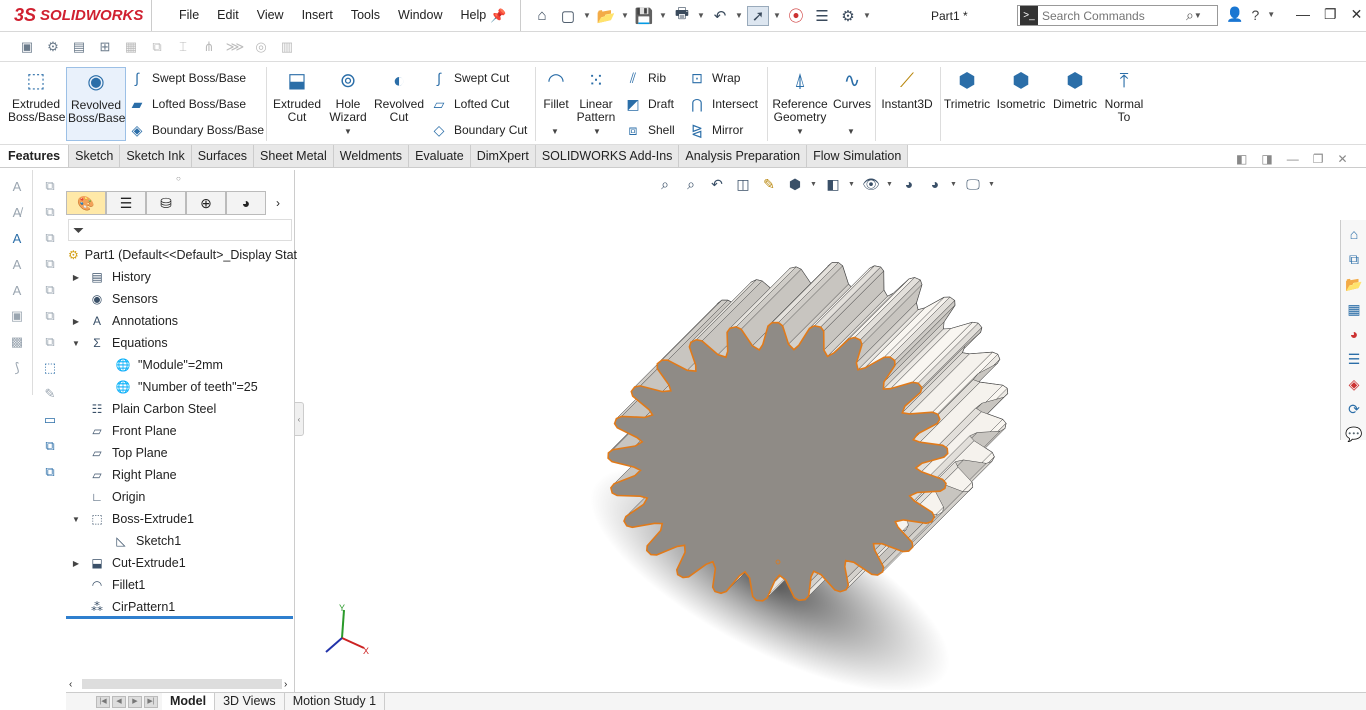 This screenshot has width=1366, height=710. What do you see at coordinates (317, 15) in the screenshot?
I see `menu-insert: Insert` at bounding box center [317, 15].